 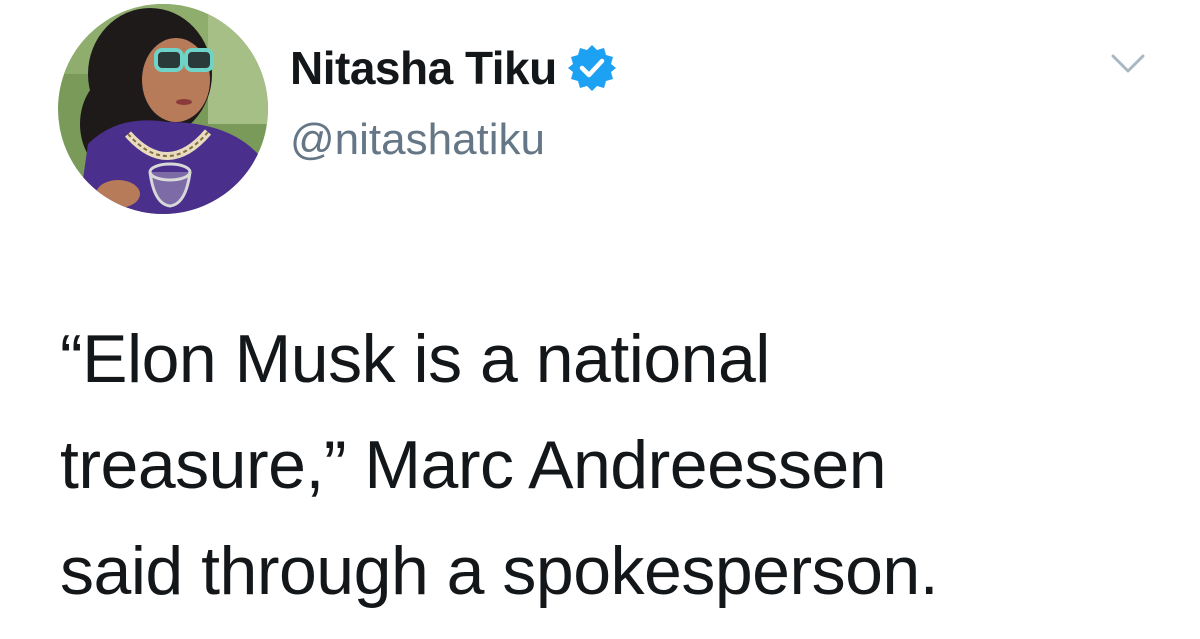 I want to click on author-name-row: Nitasha Tiku, so click(x=453, y=68).